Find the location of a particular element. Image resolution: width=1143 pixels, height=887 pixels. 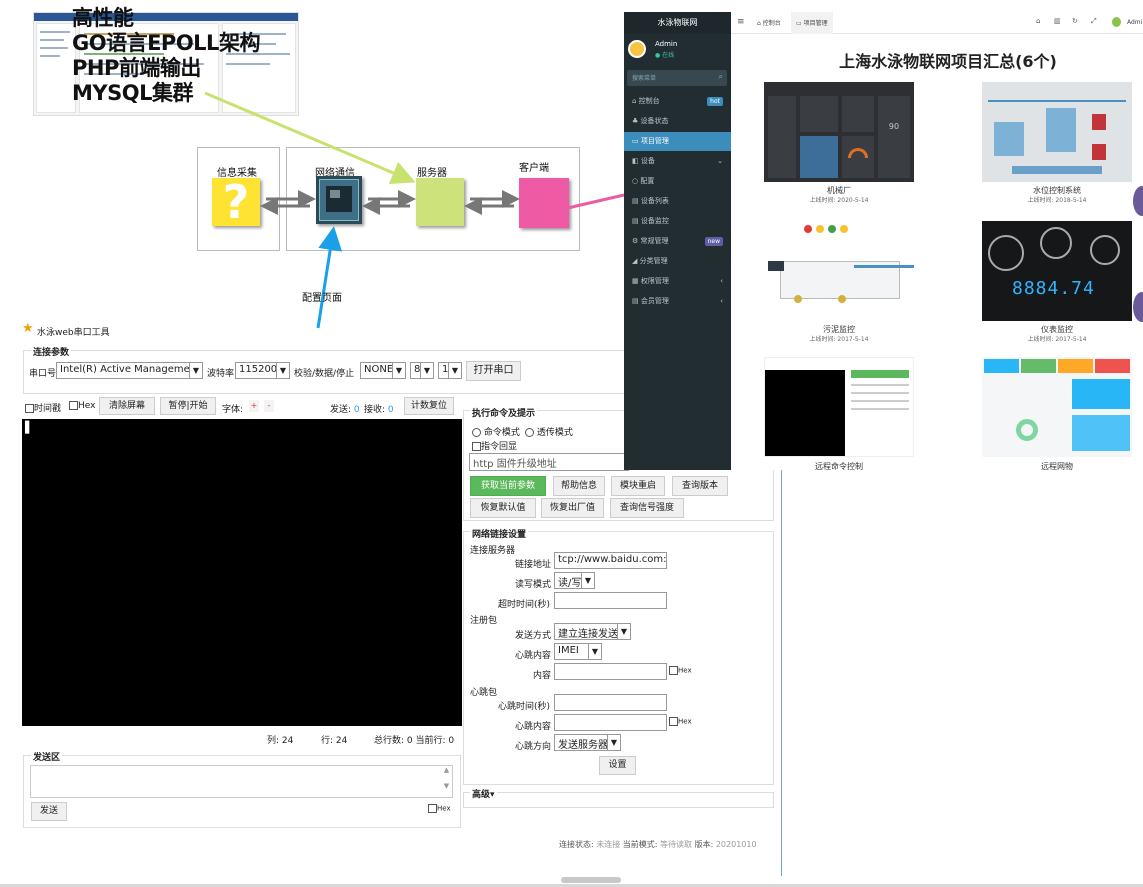

open-port-button: 打开串口 is located at coordinates (493, 371).